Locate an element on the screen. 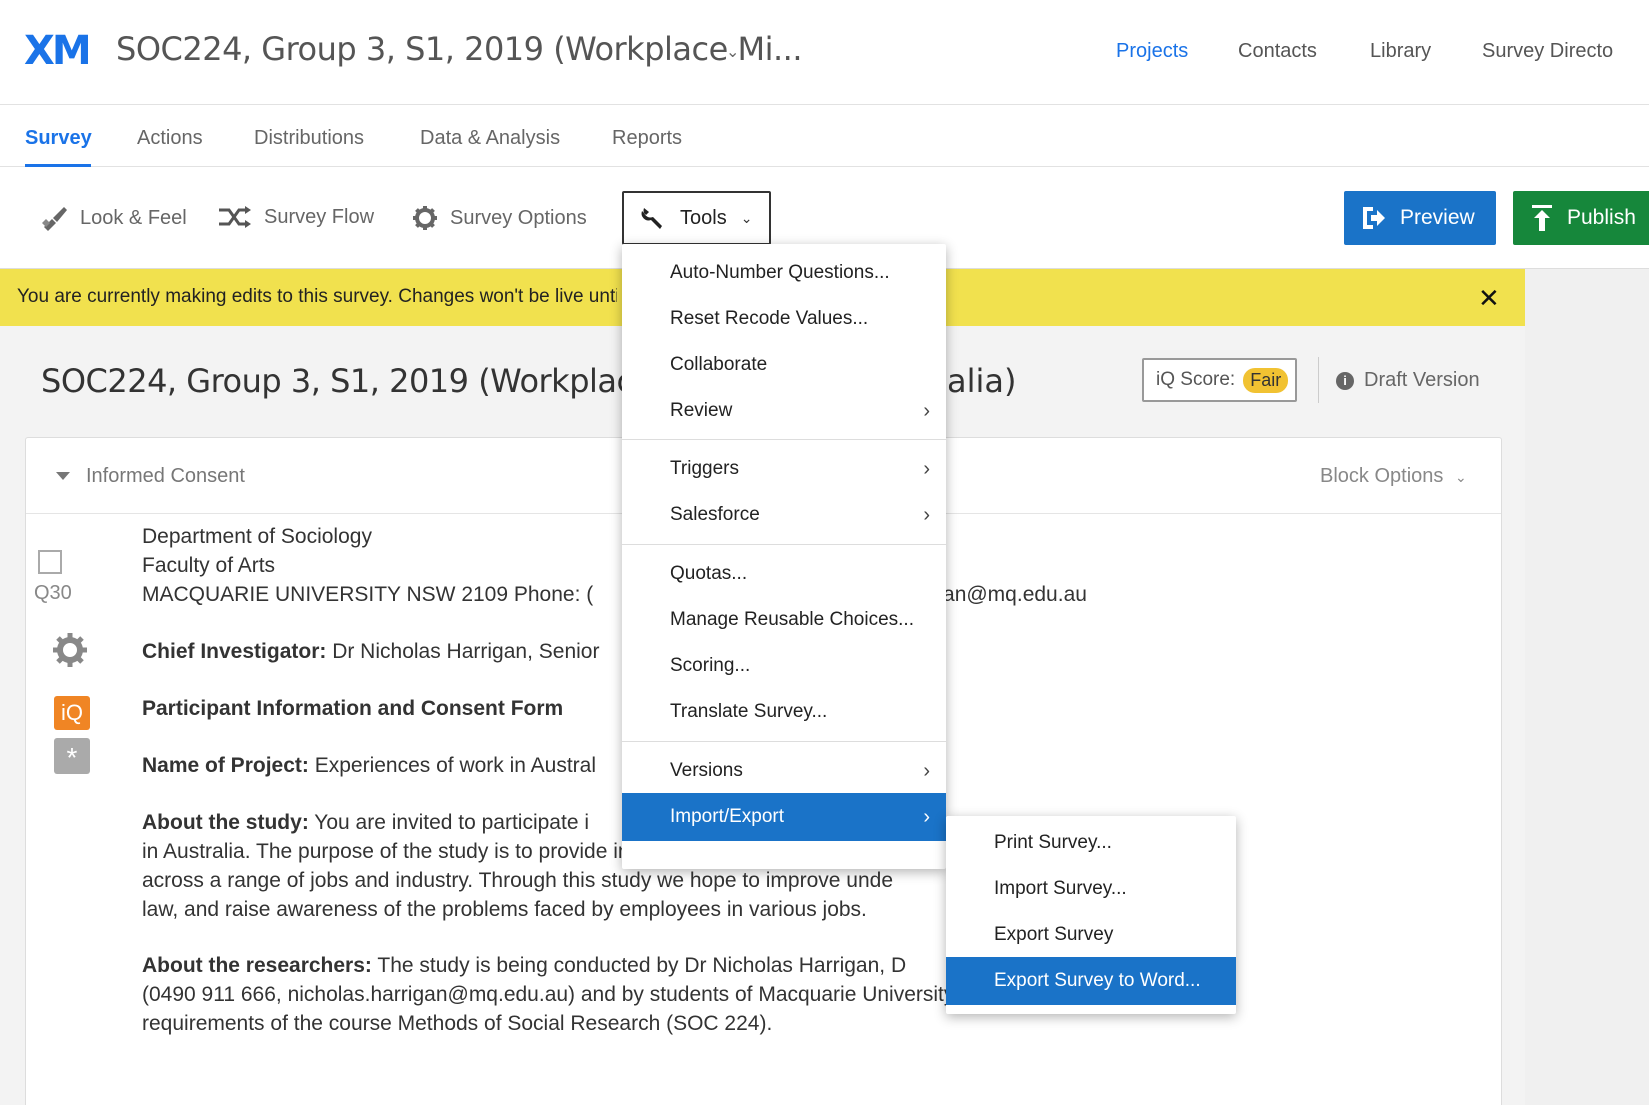 The height and width of the screenshot is (1105, 1649). tools-dropdown-button: Tools ⌄ is located at coordinates (696, 218).